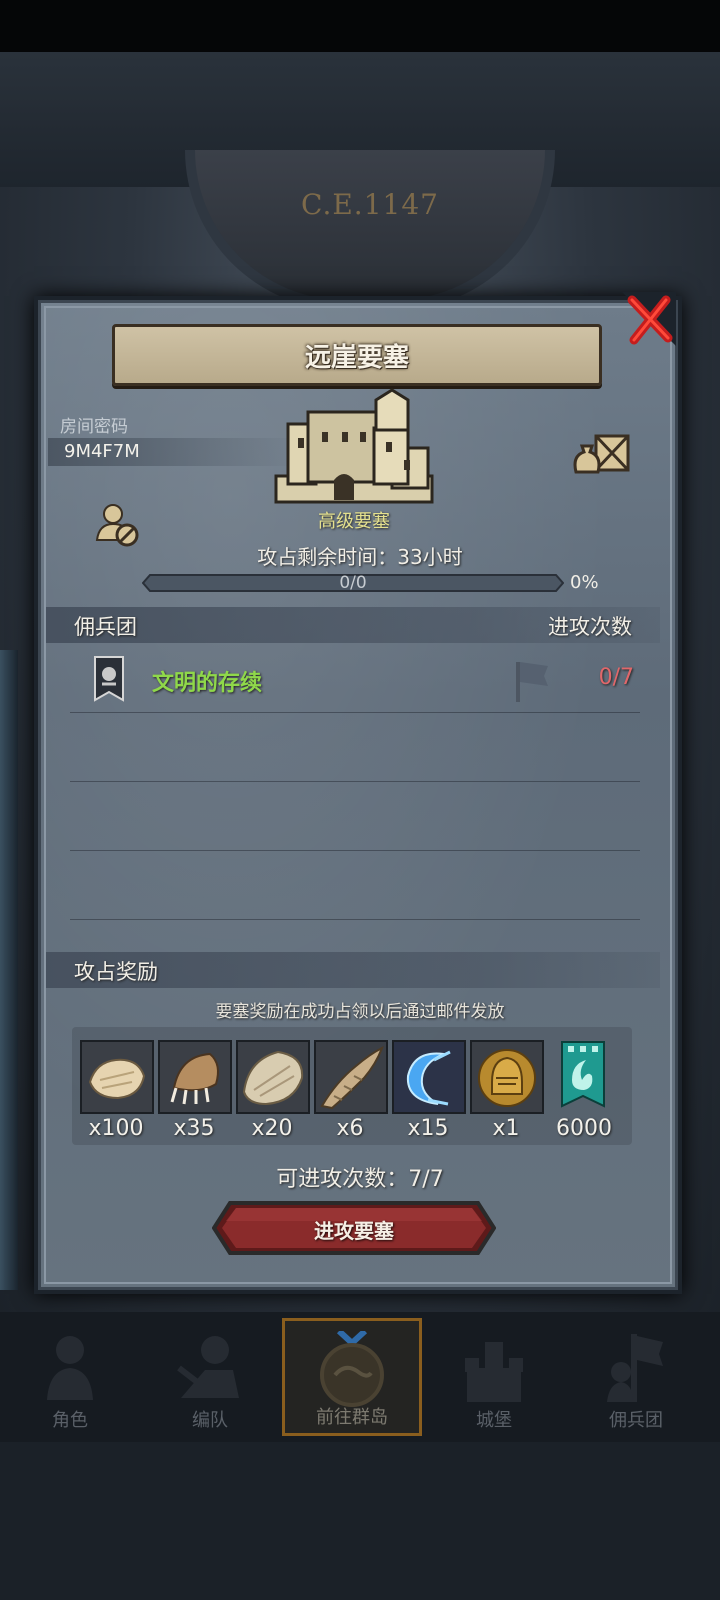 The width and height of the screenshot is (720, 1600). Describe the element at coordinates (207, 683) in the screenshot. I see `mercenary-name: 文明的存续` at that location.